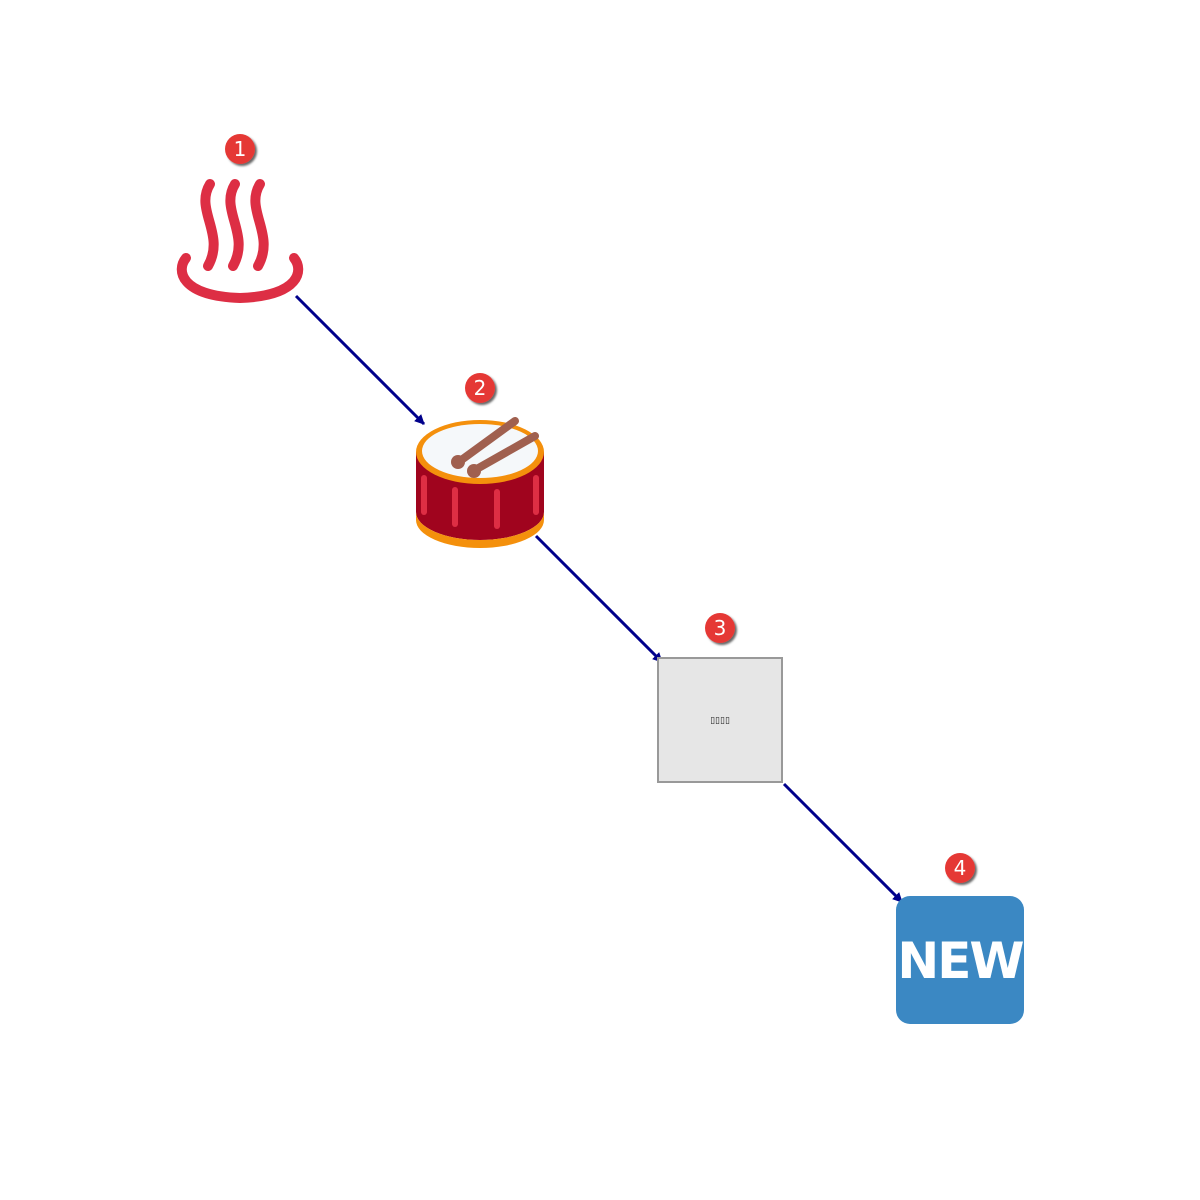  Describe the element at coordinates (720, 628) in the screenshot. I see `step-number-3: 3` at that location.